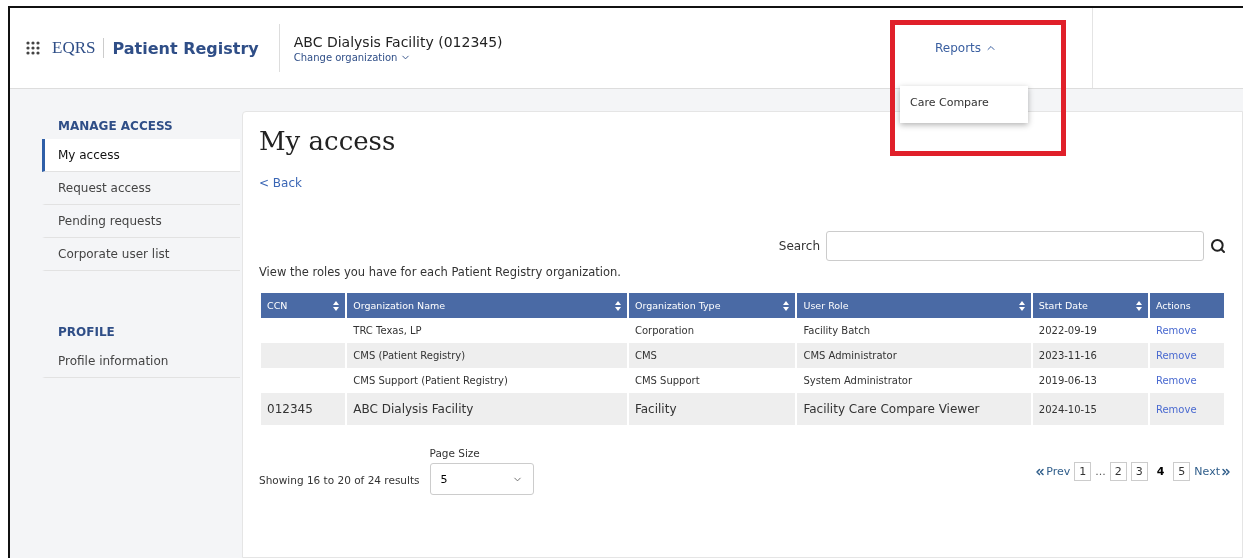 This screenshot has width=1243, height=558. I want to click on table-cell: Facility Care Compare Viewer, so click(914, 409).